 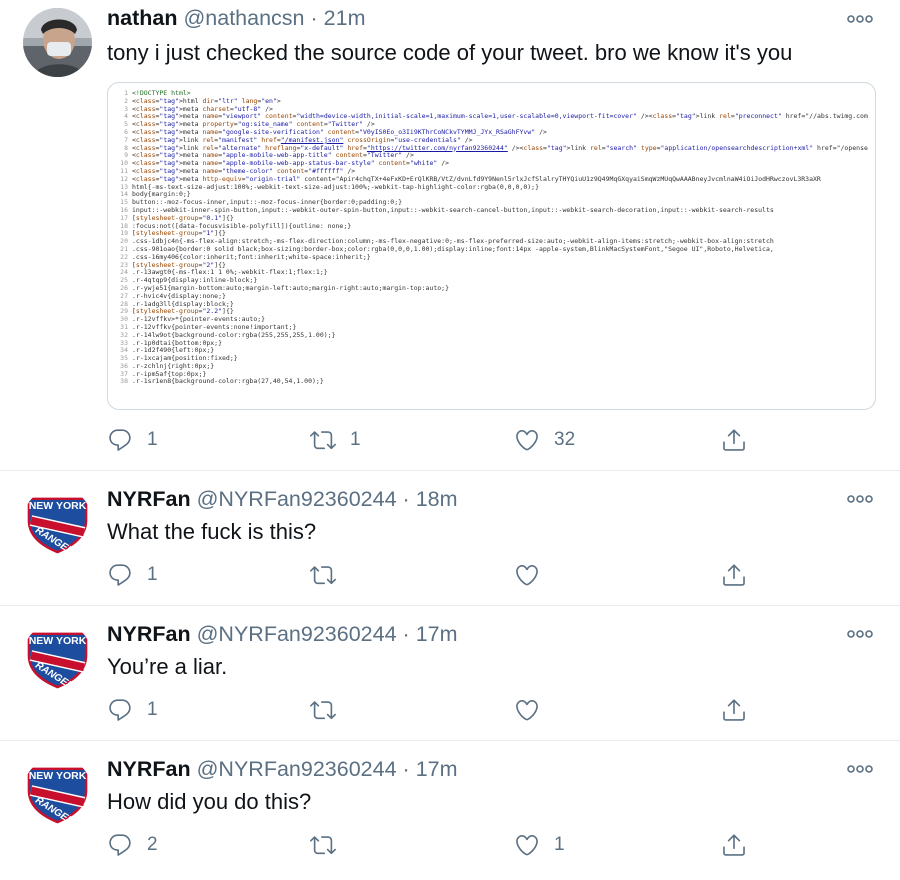 What do you see at coordinates (124, 195) in the screenshot?
I see `line-number: 14` at bounding box center [124, 195].